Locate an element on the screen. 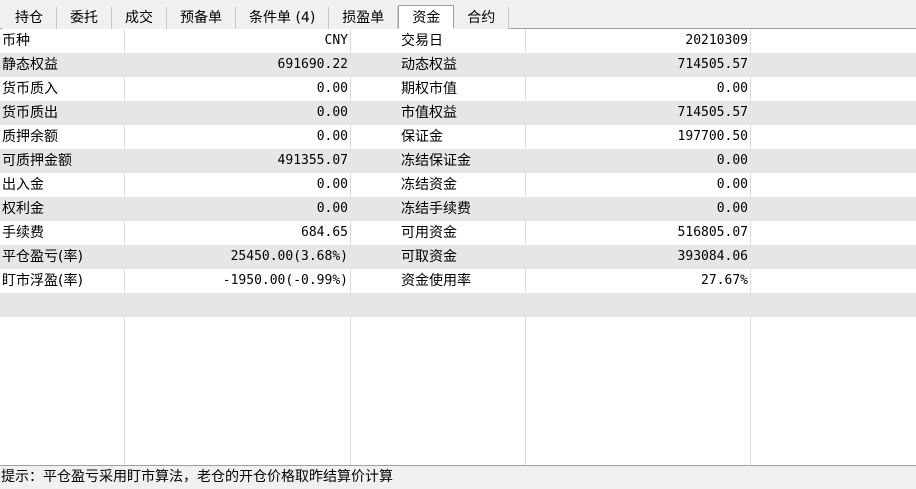  tab-prepared-orders: 预备单 is located at coordinates (201, 18).